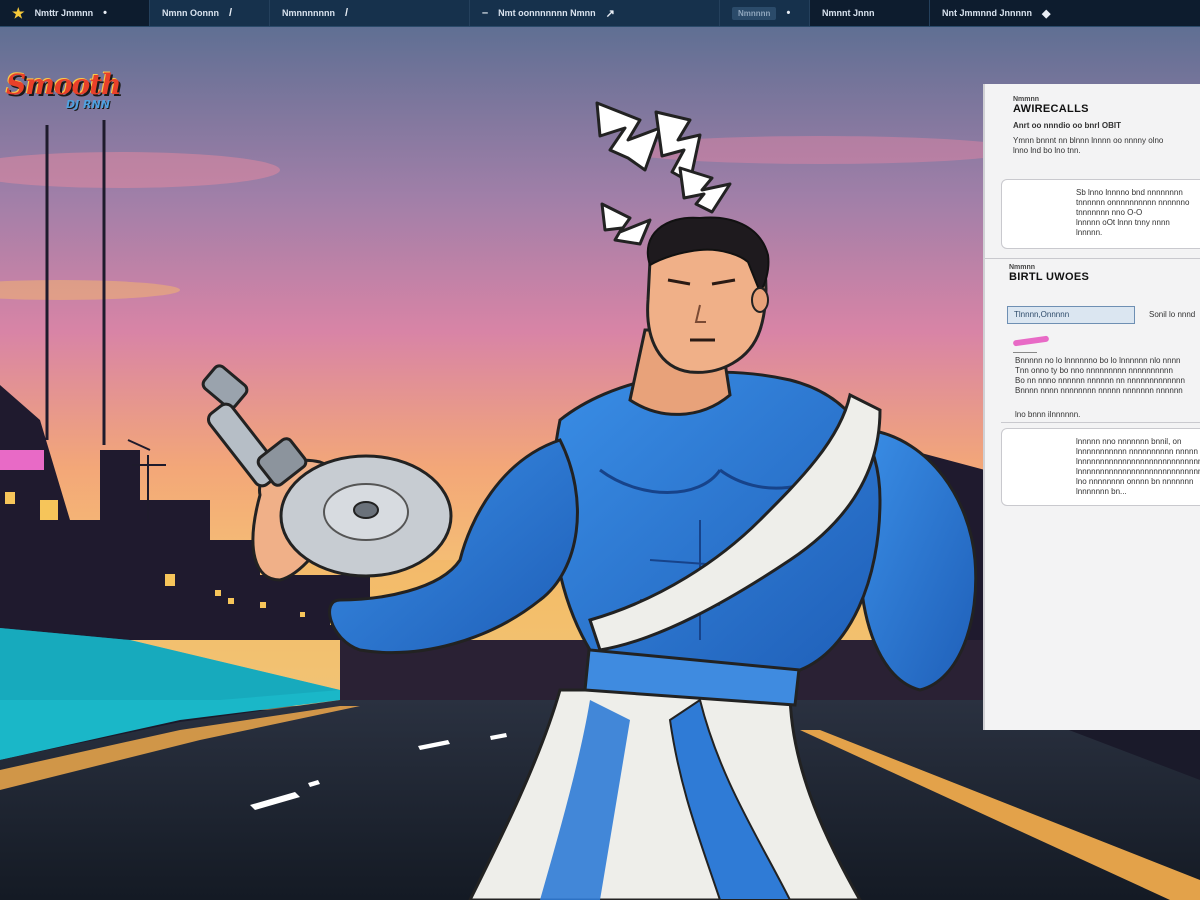 The width and height of the screenshot is (1200, 900). I want to click on tab-sixth: Nmnnt Jnnn, so click(870, 13).